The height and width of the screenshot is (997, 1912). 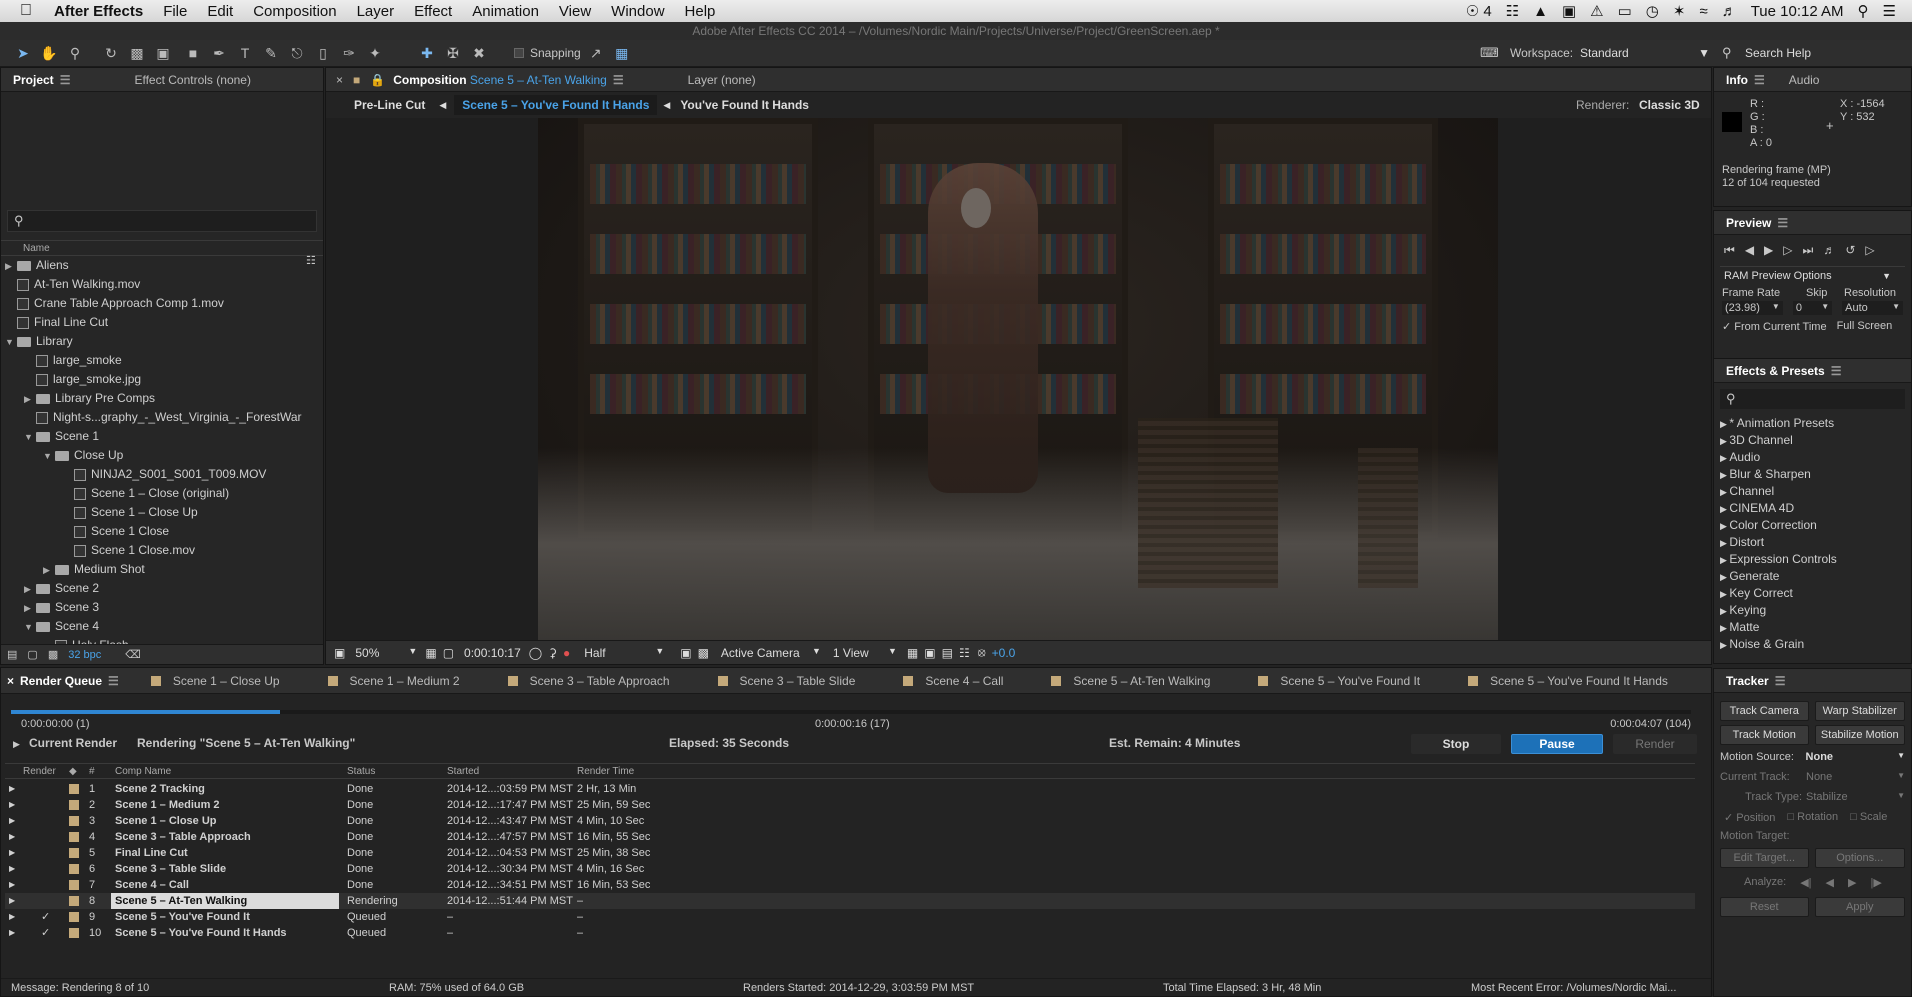 What do you see at coordinates (1815, 644) in the screenshot?
I see `effects-category: ▶ Noise & Grain` at bounding box center [1815, 644].